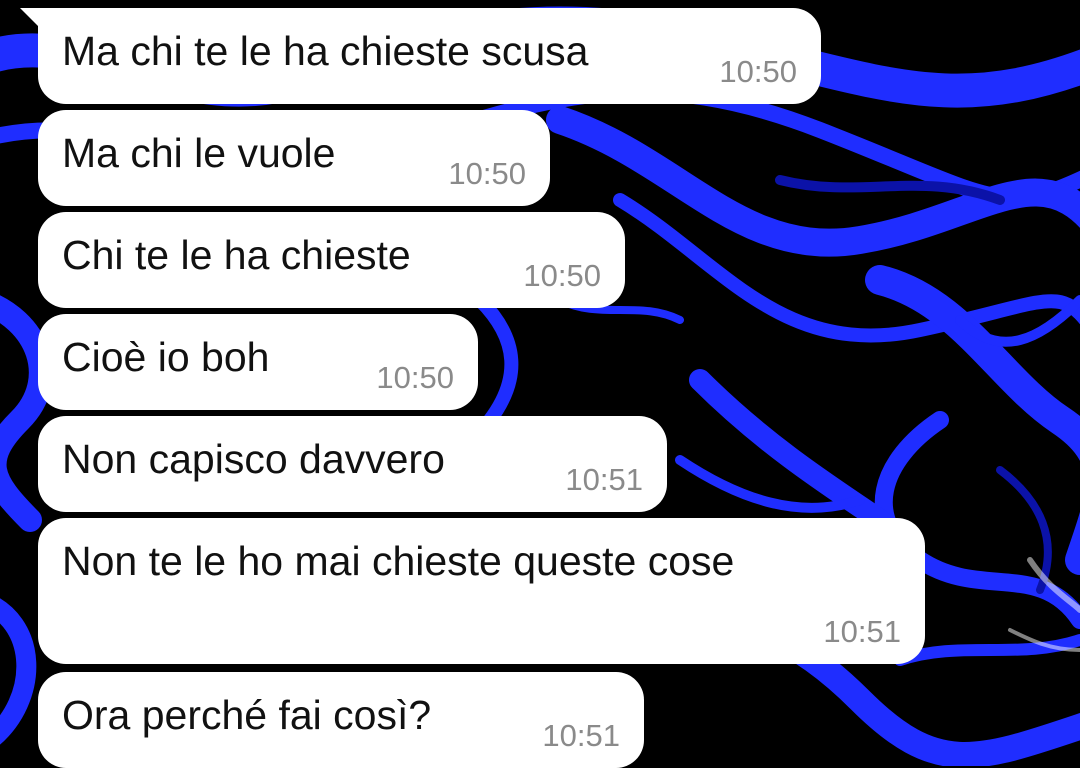 The width and height of the screenshot is (1080, 768). Describe the element at coordinates (166, 357) in the screenshot. I see `message-text: Cioè io boh` at that location.